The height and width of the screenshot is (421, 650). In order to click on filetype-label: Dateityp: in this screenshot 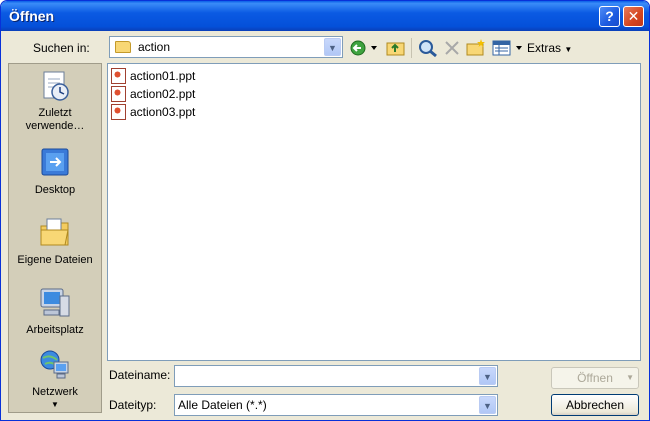, I will do `click(133, 405)`.